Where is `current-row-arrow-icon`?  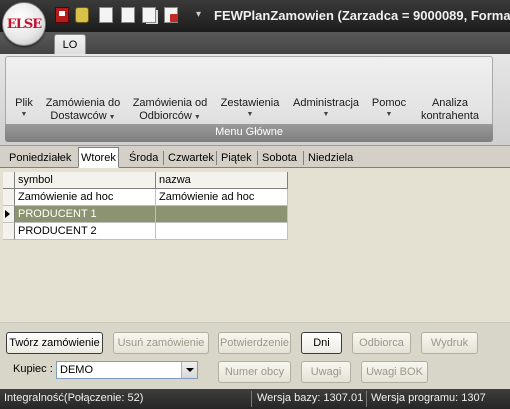
current-row-arrow-icon is located at coordinates (7, 214).